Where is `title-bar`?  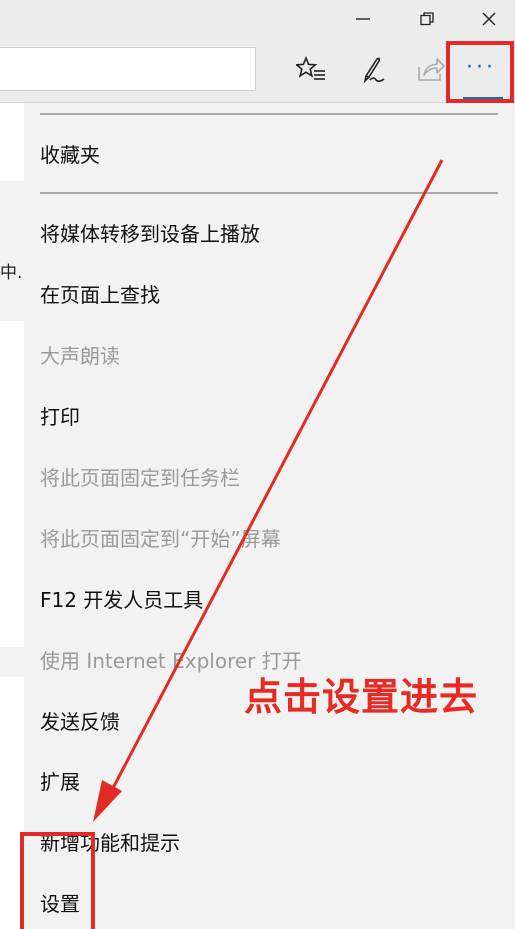 title-bar is located at coordinates (257, 19).